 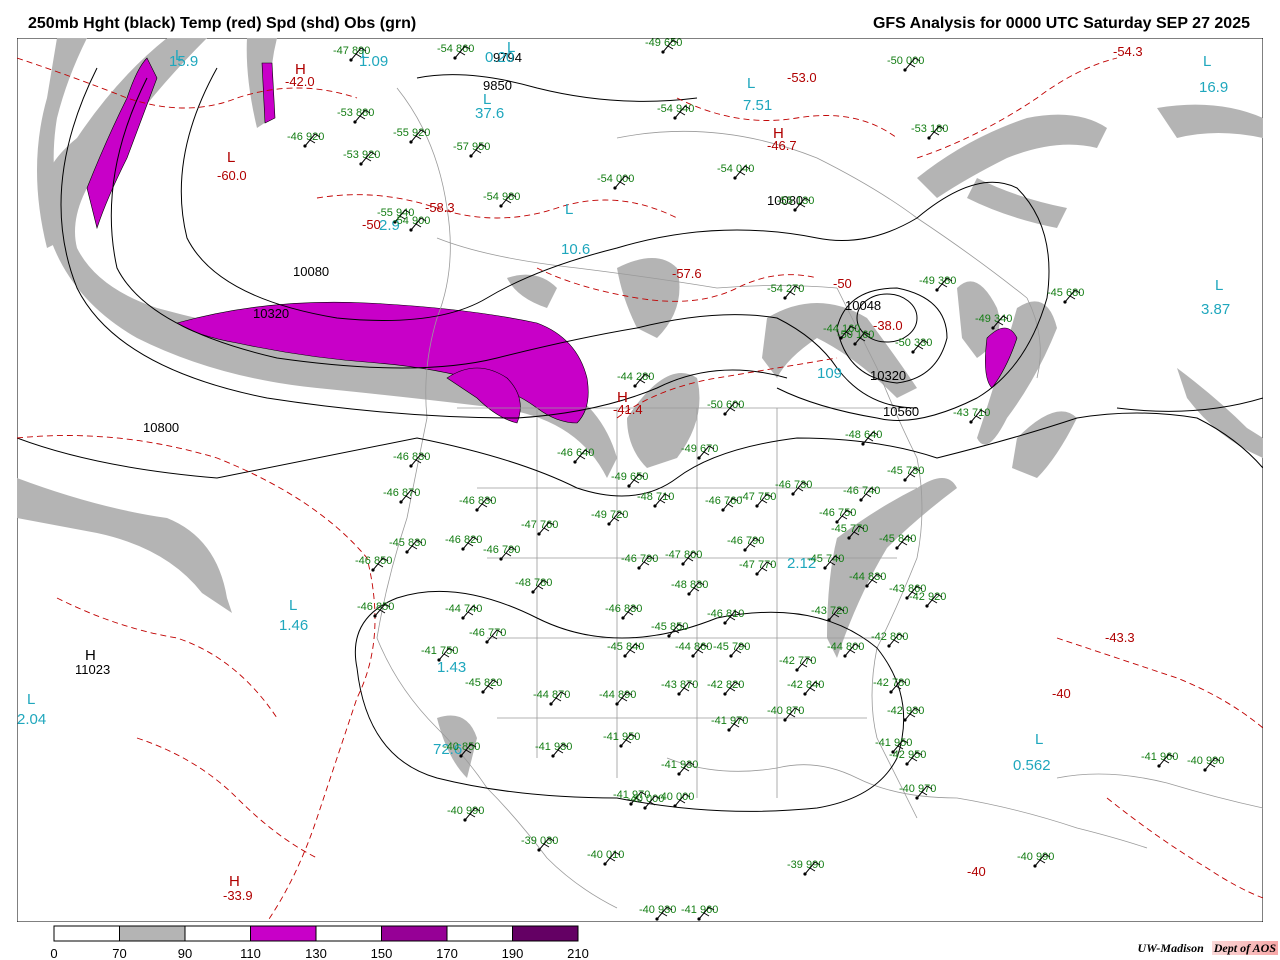 I want to click on low-center-value: 3.87, so click(x=1215, y=309).